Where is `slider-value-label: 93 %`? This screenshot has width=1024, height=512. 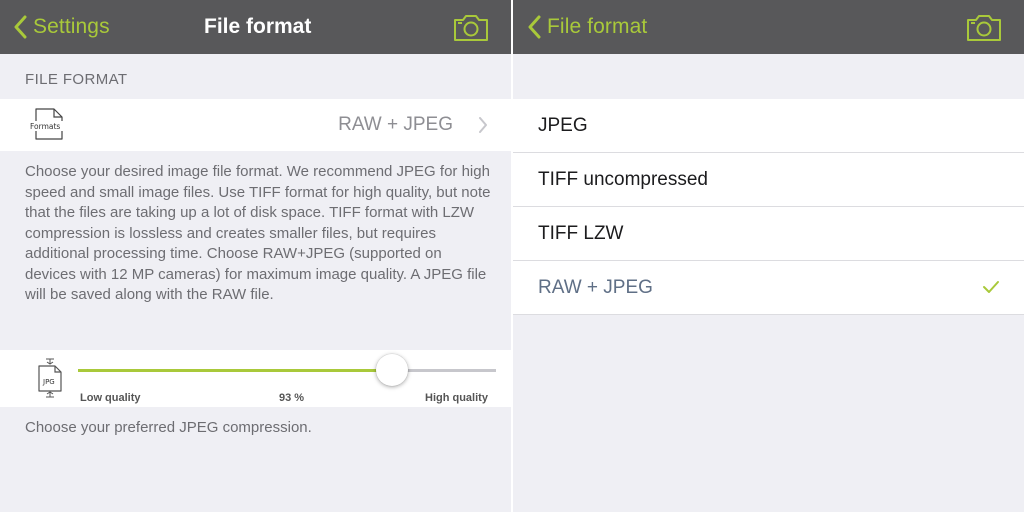
slider-value-label: 93 % is located at coordinates (292, 398).